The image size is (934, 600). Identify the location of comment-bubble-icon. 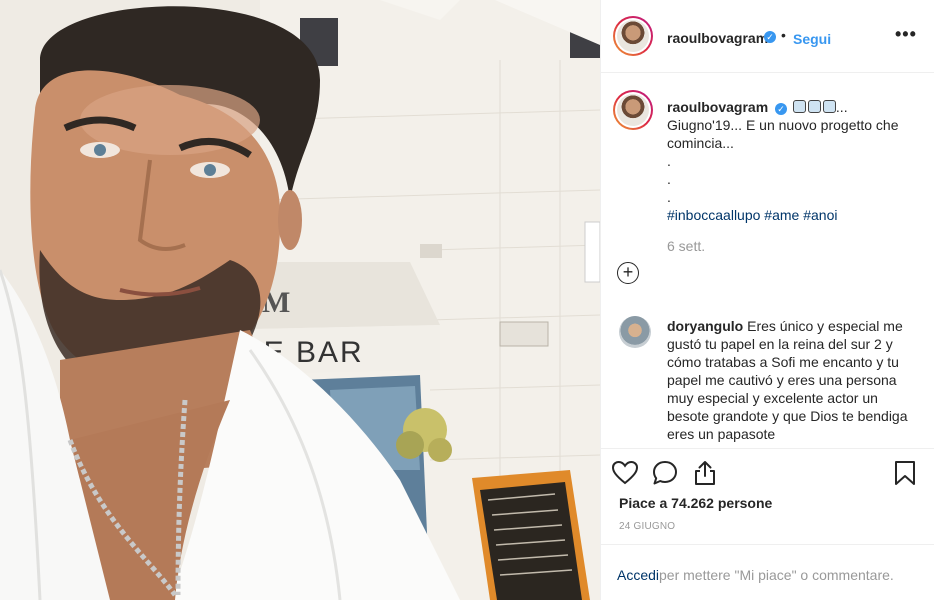
(665, 473).